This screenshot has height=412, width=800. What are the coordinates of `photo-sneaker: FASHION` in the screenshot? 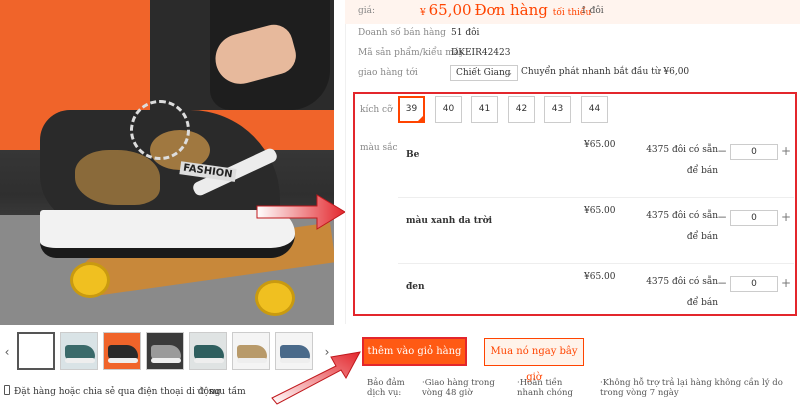 It's located at (167, 182).